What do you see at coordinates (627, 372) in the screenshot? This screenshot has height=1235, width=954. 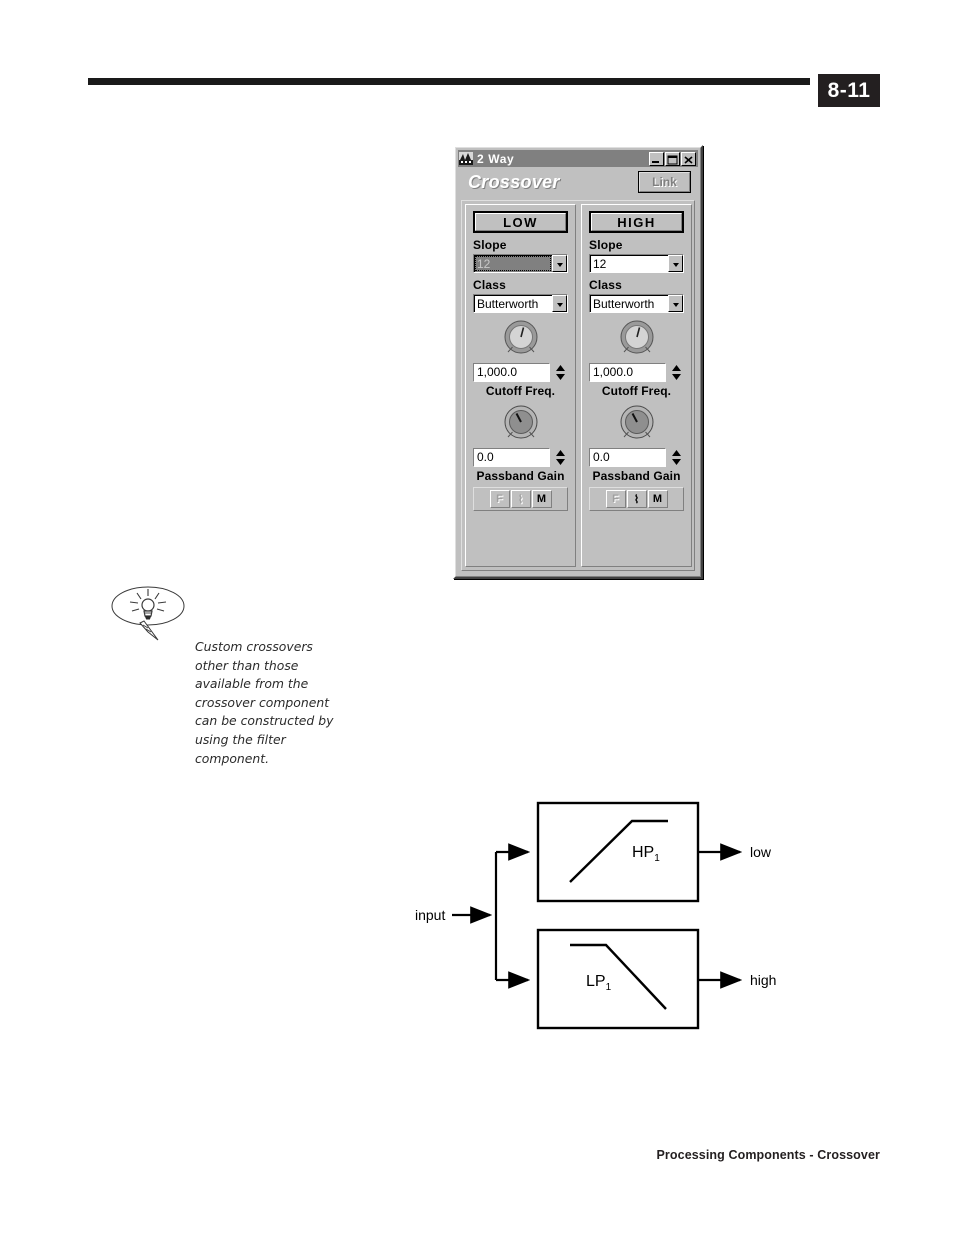 I see `high-cutoff-input: 1,000.0` at bounding box center [627, 372].